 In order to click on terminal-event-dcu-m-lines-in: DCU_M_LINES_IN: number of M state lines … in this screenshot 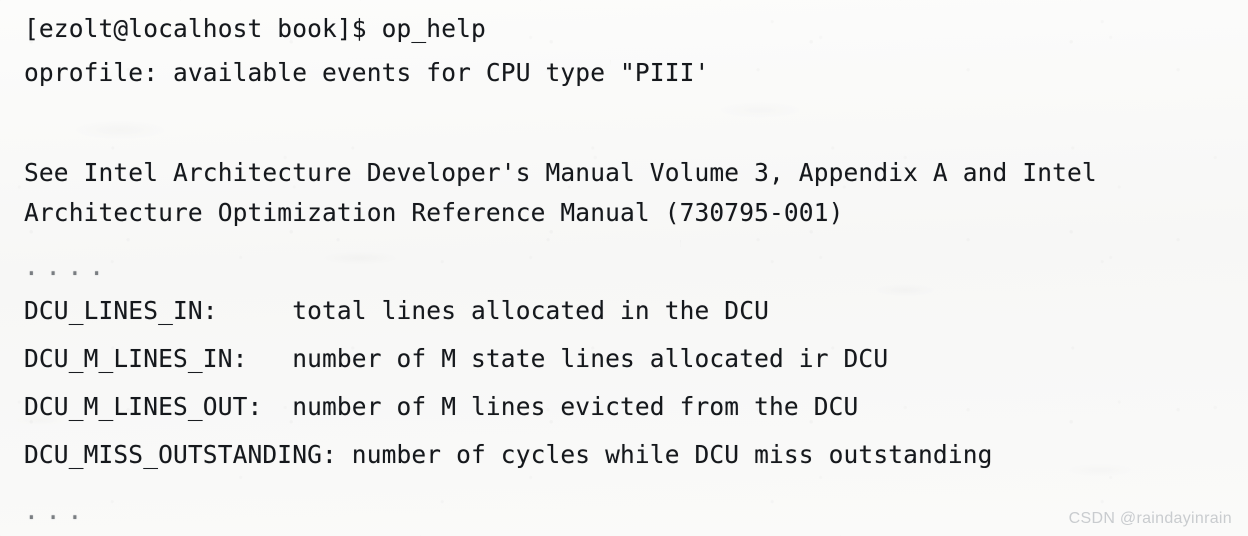, I will do `click(456, 358)`.